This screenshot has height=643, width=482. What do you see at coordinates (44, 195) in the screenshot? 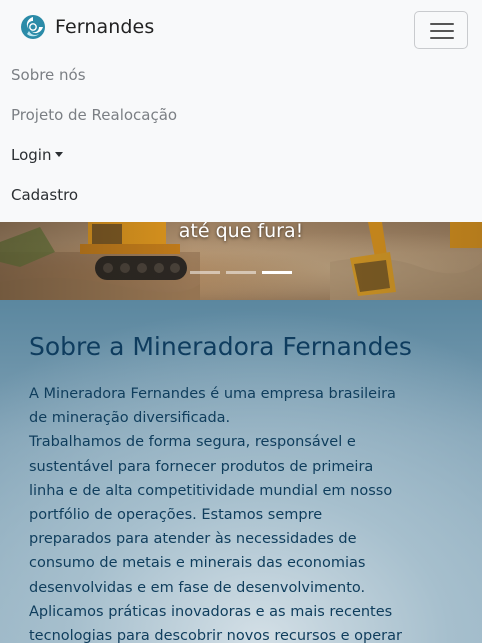
I see `nav-link-cadastro: Cadastro` at bounding box center [44, 195].